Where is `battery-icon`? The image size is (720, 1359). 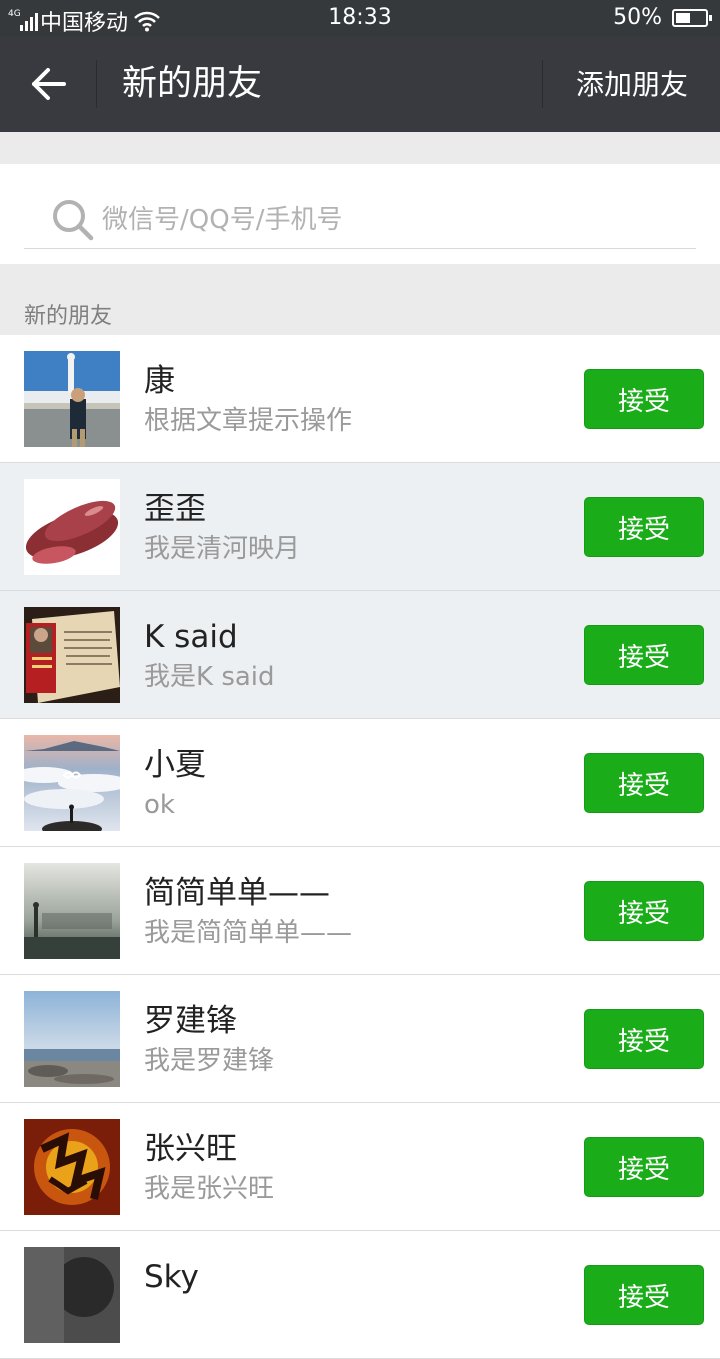
battery-icon is located at coordinates (692, 17).